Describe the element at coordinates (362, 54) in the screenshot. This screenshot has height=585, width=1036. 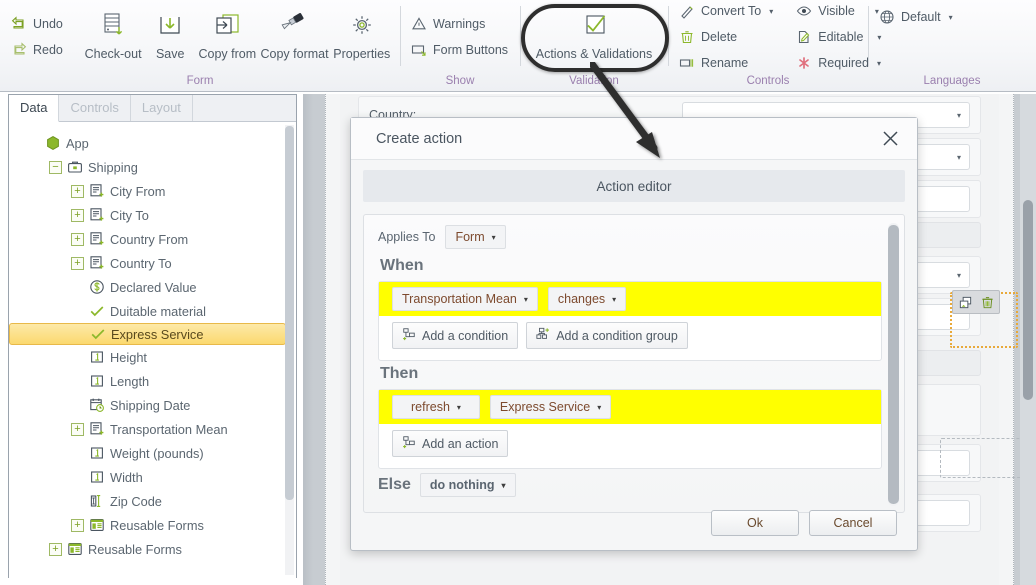
I see `properties-label: Properties` at that location.